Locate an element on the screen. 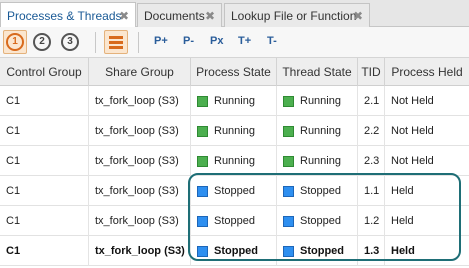  cell-tid: 2.2 is located at coordinates (371, 131).